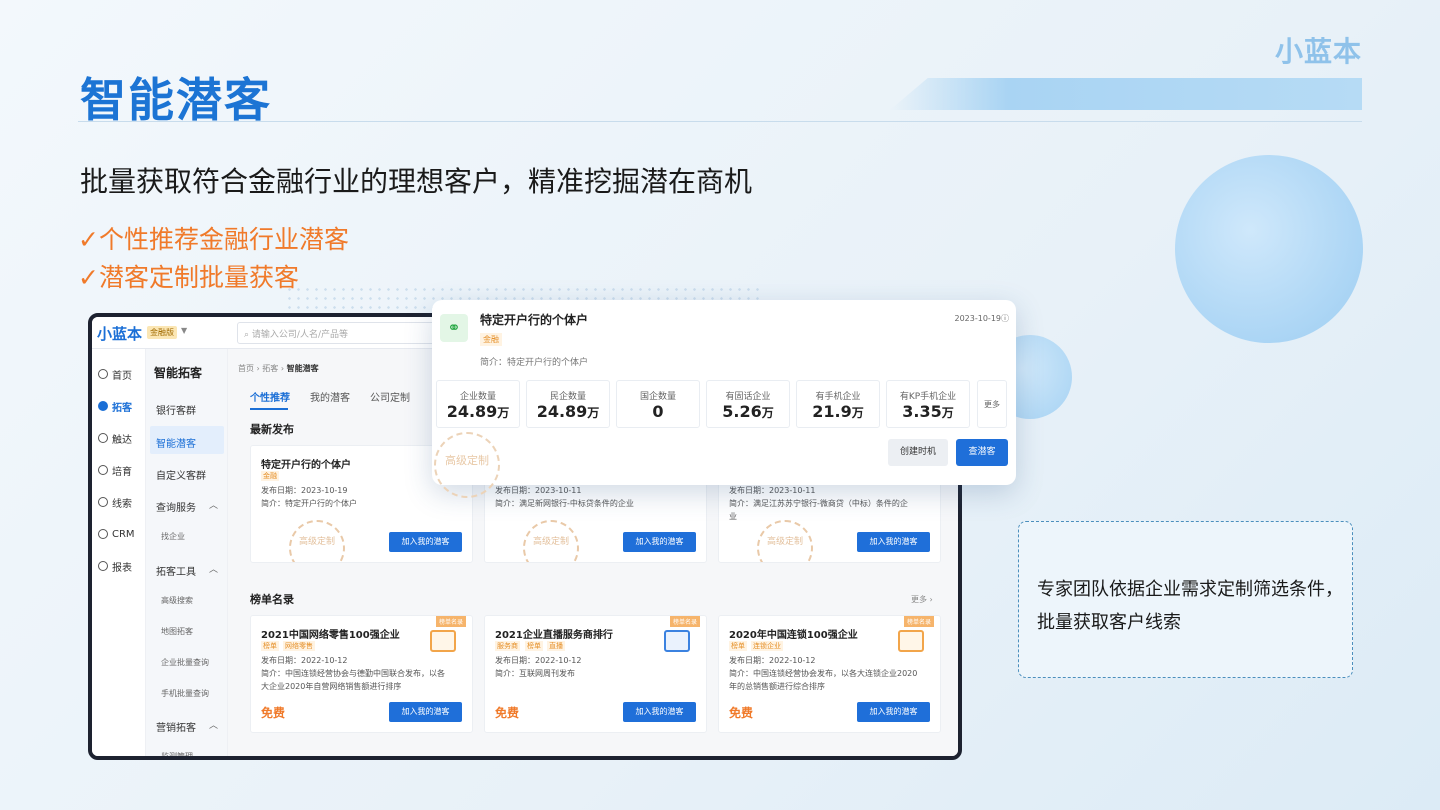  What do you see at coordinates (454, 328) in the screenshot?
I see `link-icon: ⚭` at bounding box center [454, 328].